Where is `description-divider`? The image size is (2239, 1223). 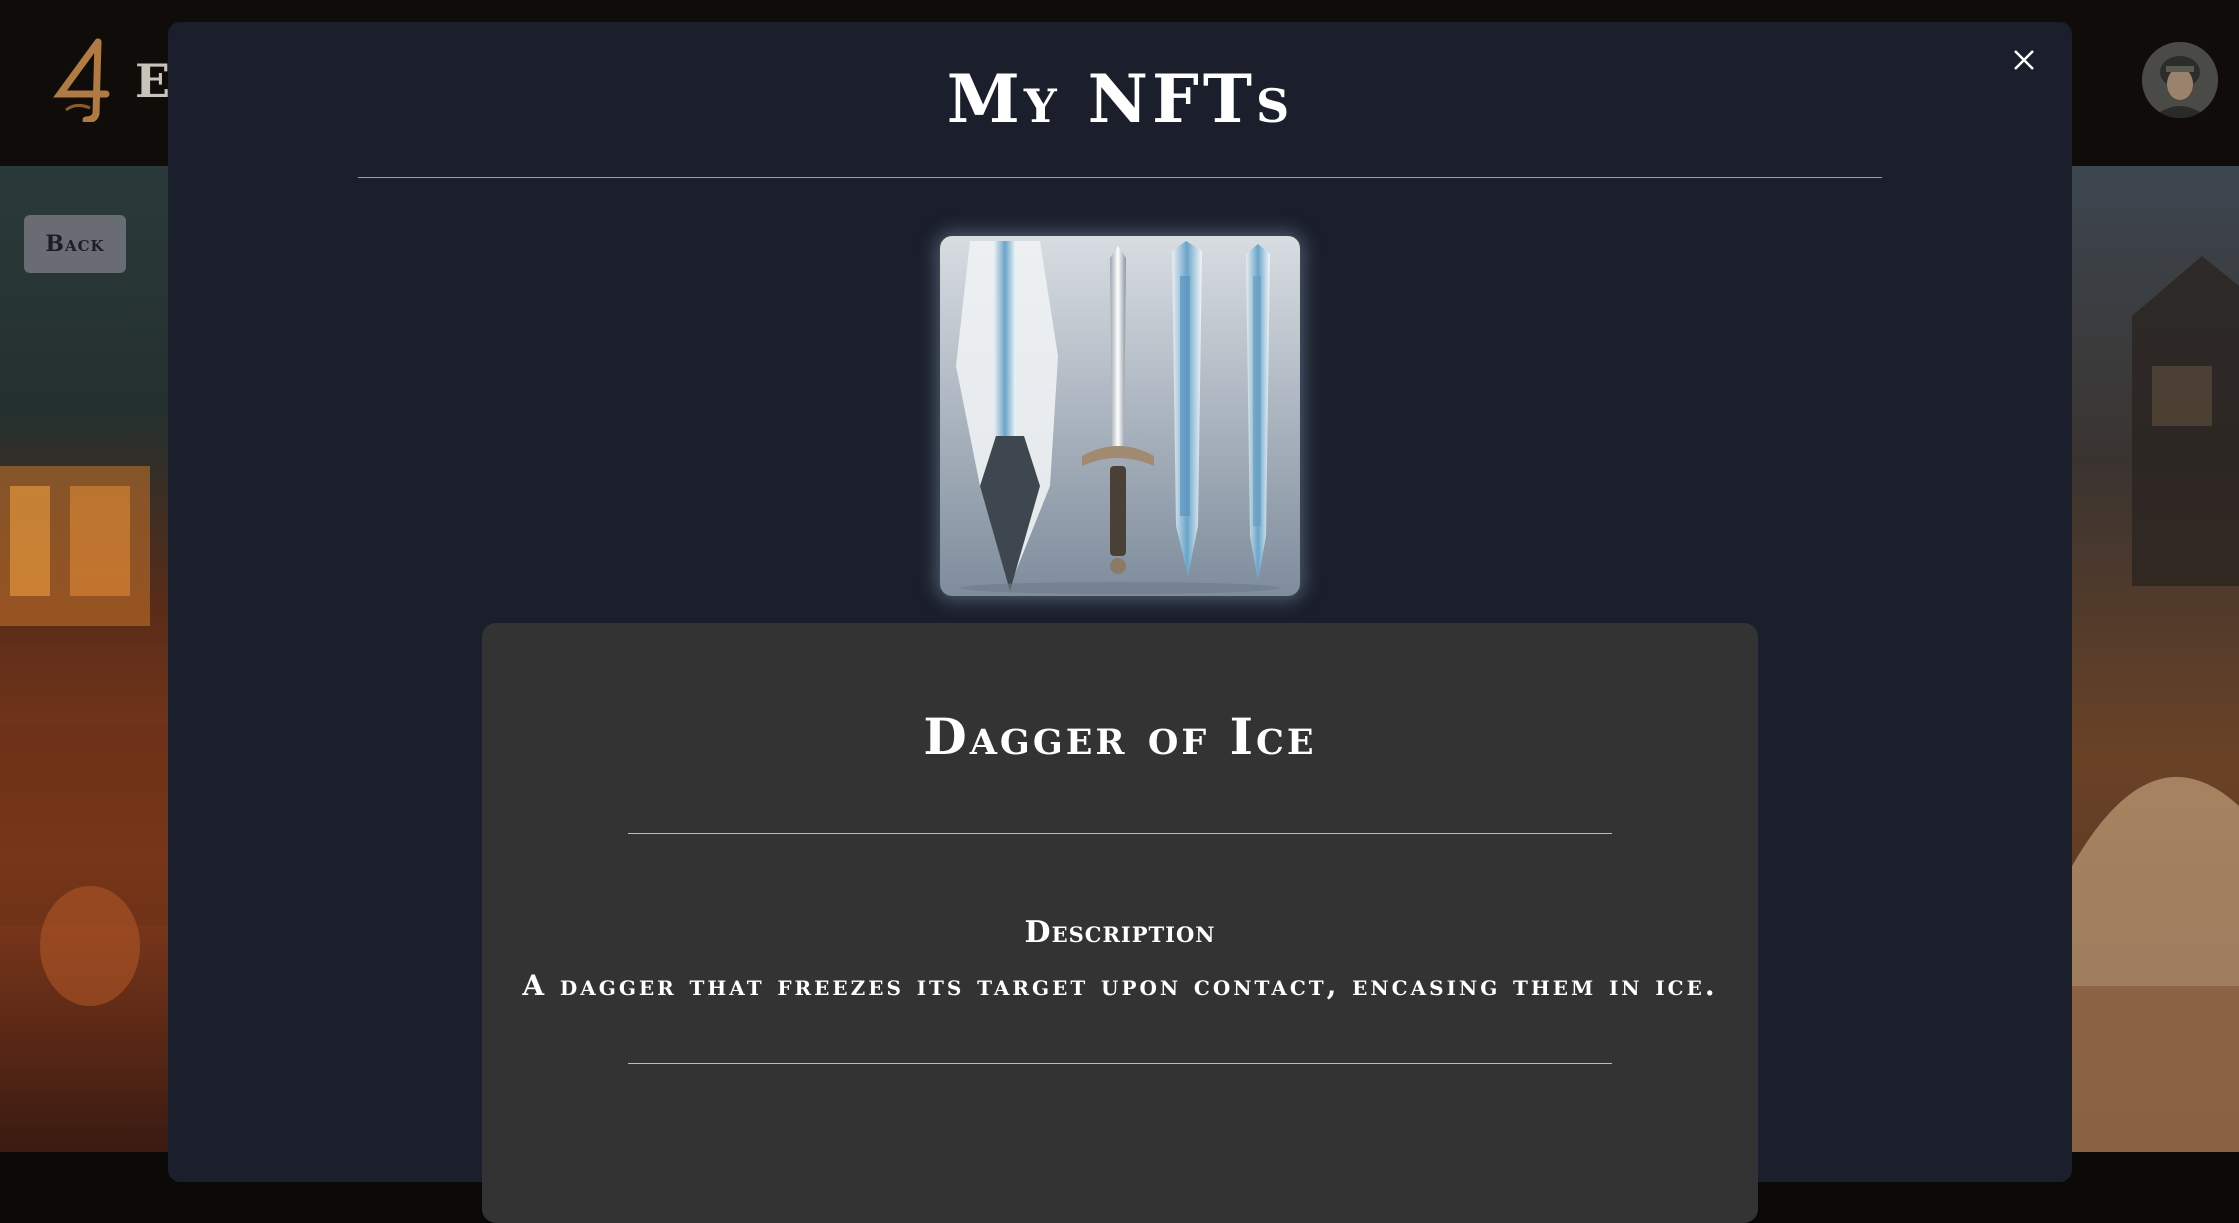
description-divider is located at coordinates (1120, 1063).